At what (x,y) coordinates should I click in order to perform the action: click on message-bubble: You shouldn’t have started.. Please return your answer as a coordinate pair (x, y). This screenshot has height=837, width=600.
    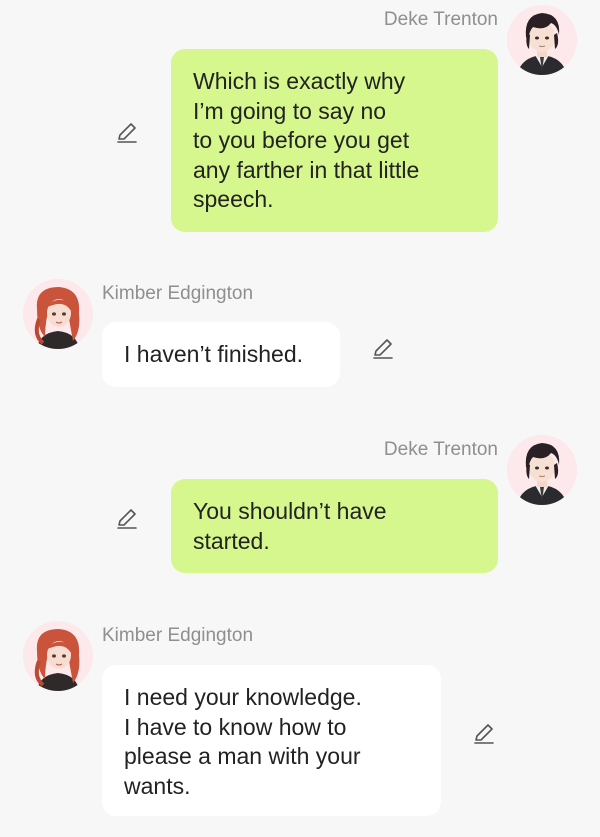
    Looking at the image, I should click on (334, 526).